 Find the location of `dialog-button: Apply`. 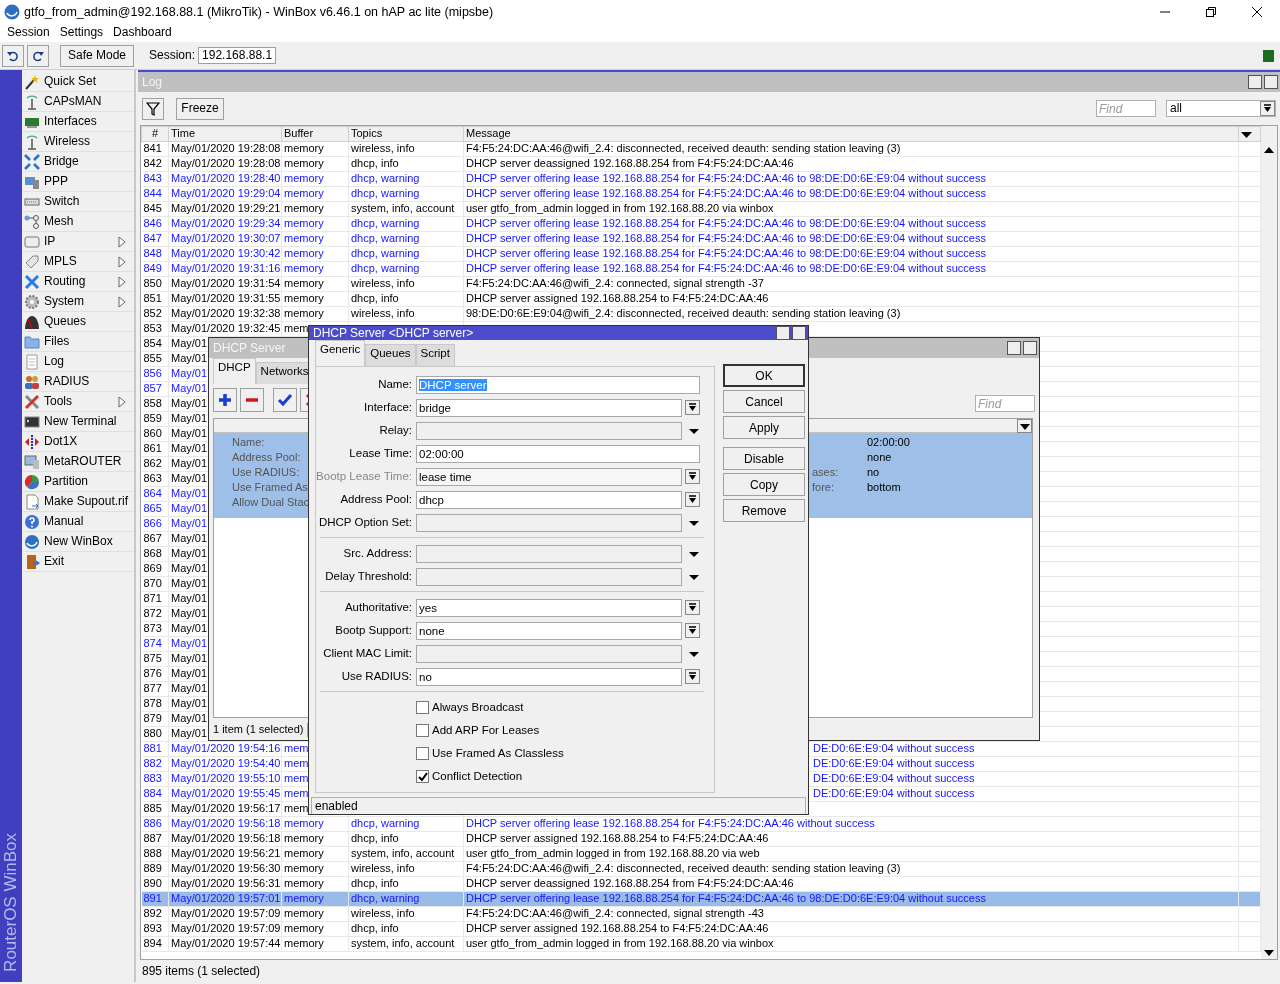

dialog-button: Apply is located at coordinates (764, 428).